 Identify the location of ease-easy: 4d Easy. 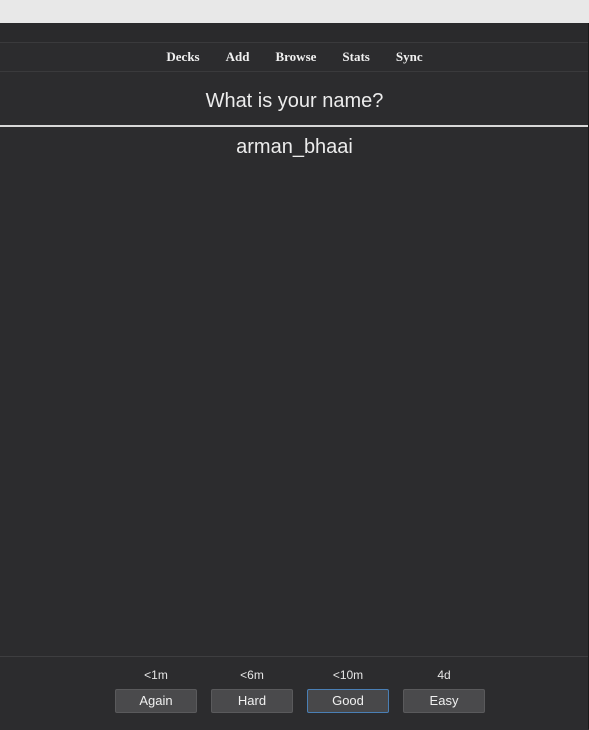
(444, 690).